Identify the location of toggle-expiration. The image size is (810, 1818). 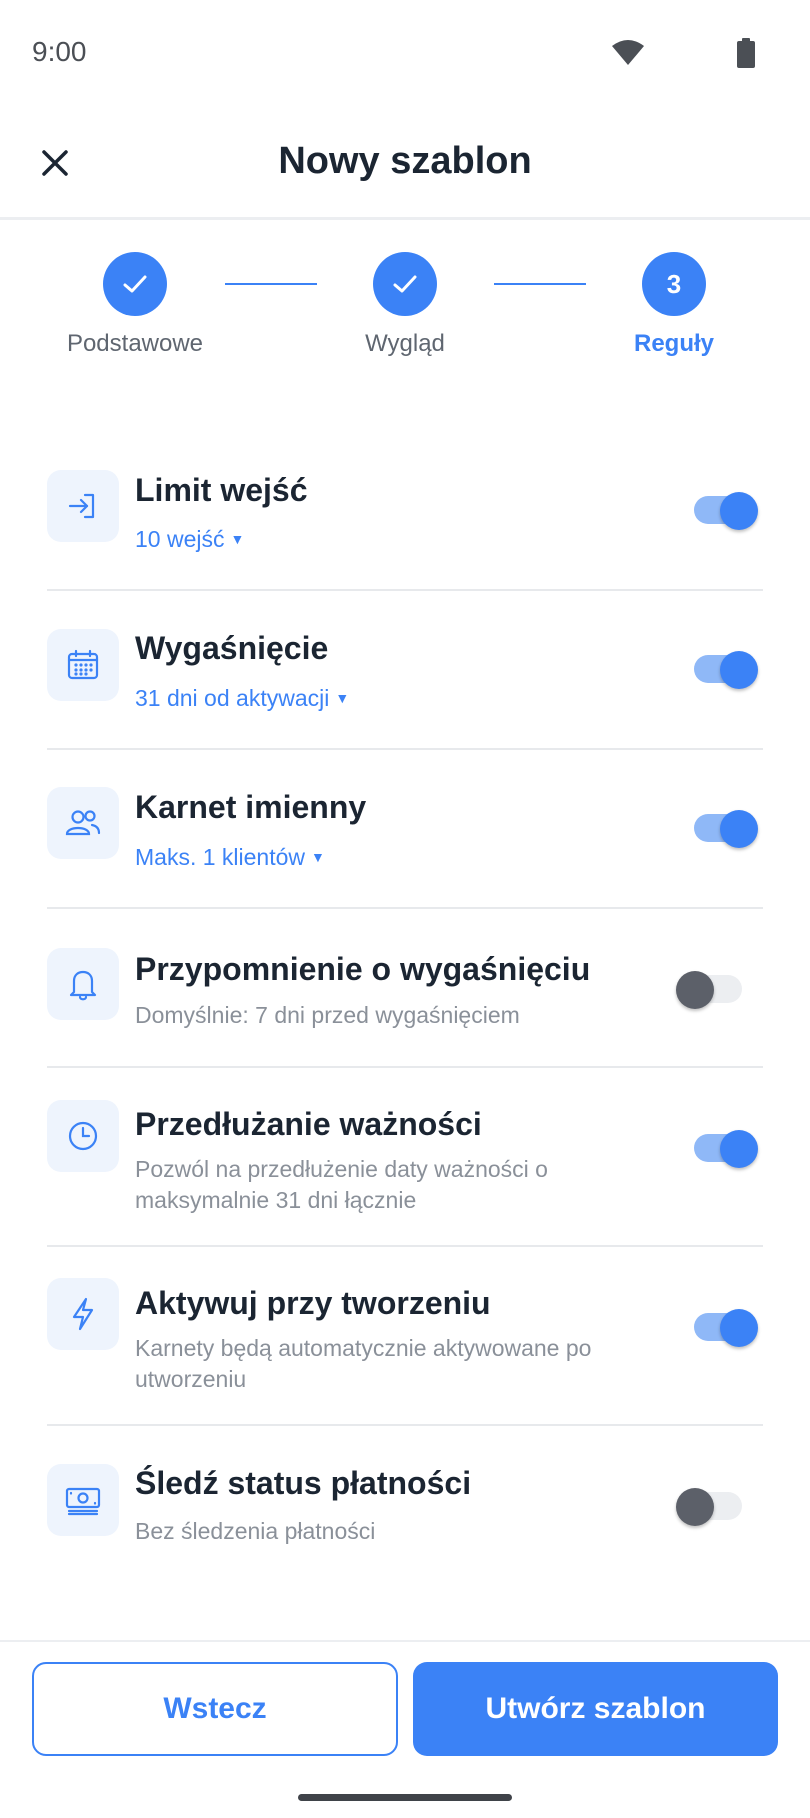
(726, 670).